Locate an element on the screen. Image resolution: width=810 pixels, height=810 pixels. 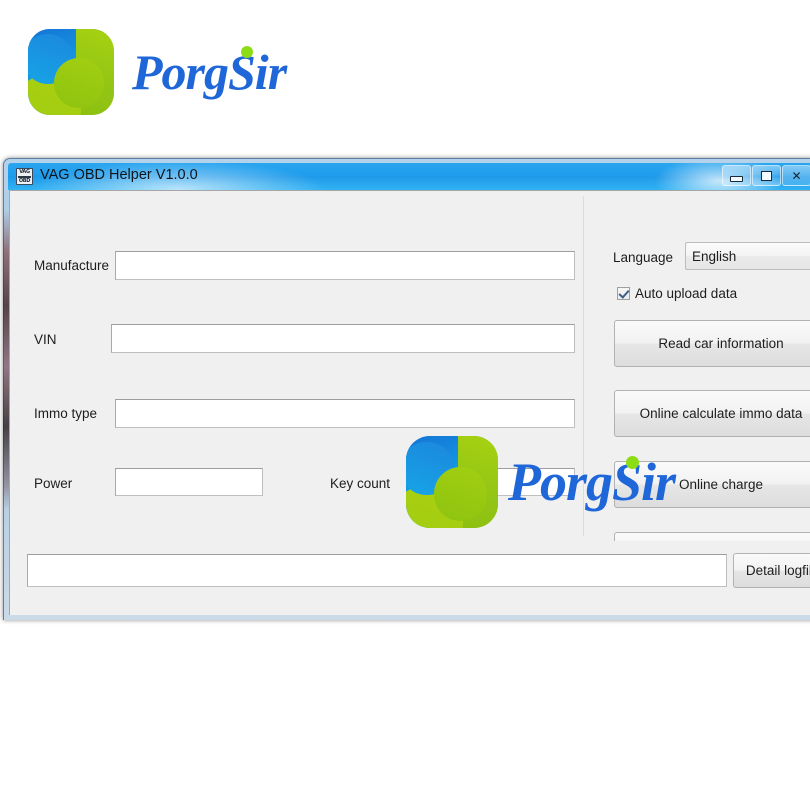
immo-type-input is located at coordinates (345, 413).